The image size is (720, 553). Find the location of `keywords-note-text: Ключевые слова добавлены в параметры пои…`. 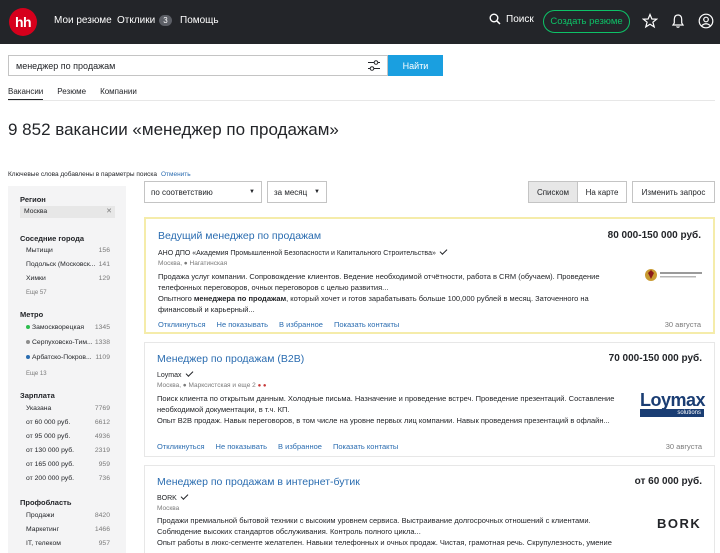

keywords-note-text: Ключевые слова добавлены в параметры пои… is located at coordinates (82, 174).